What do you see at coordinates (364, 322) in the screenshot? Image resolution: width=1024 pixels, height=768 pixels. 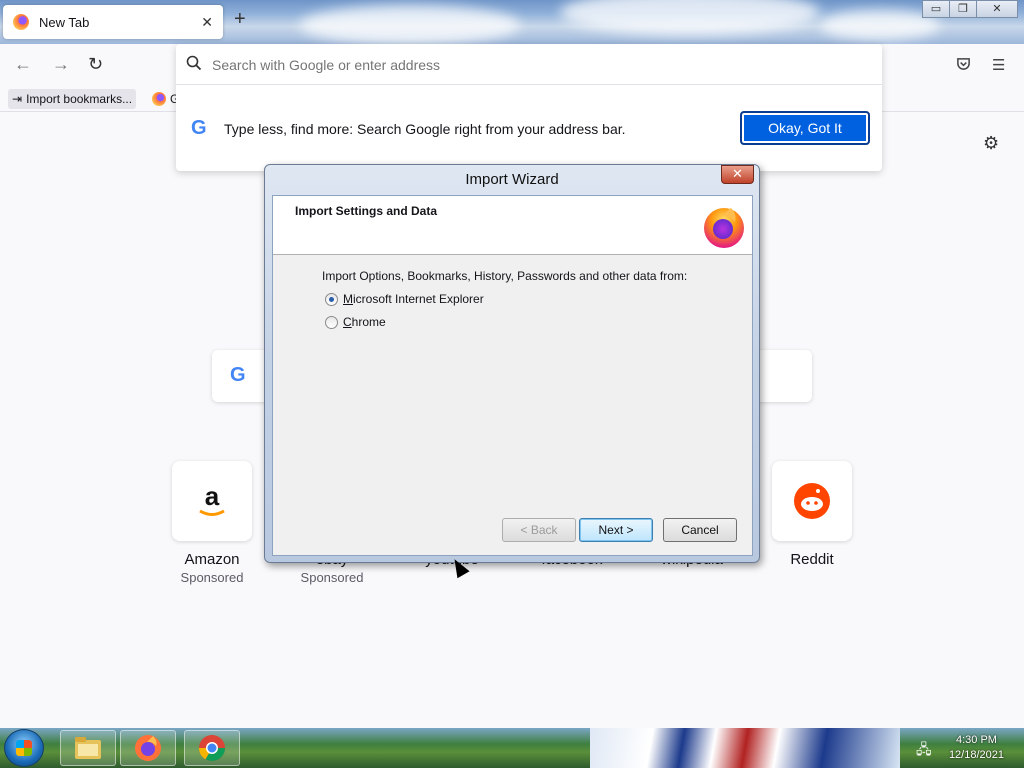 I see `option-label: Chrome` at bounding box center [364, 322].